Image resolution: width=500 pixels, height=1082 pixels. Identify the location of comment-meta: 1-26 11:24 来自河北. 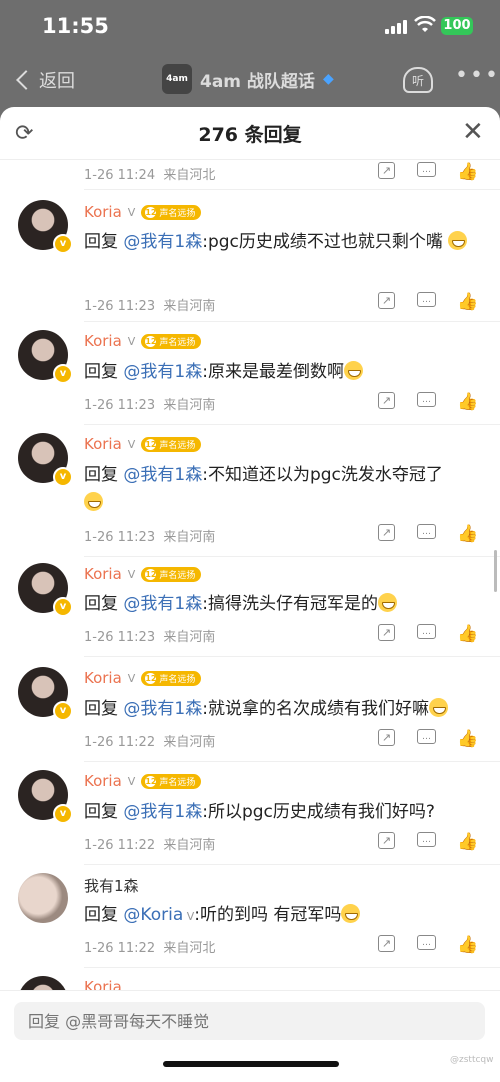
(149, 173).